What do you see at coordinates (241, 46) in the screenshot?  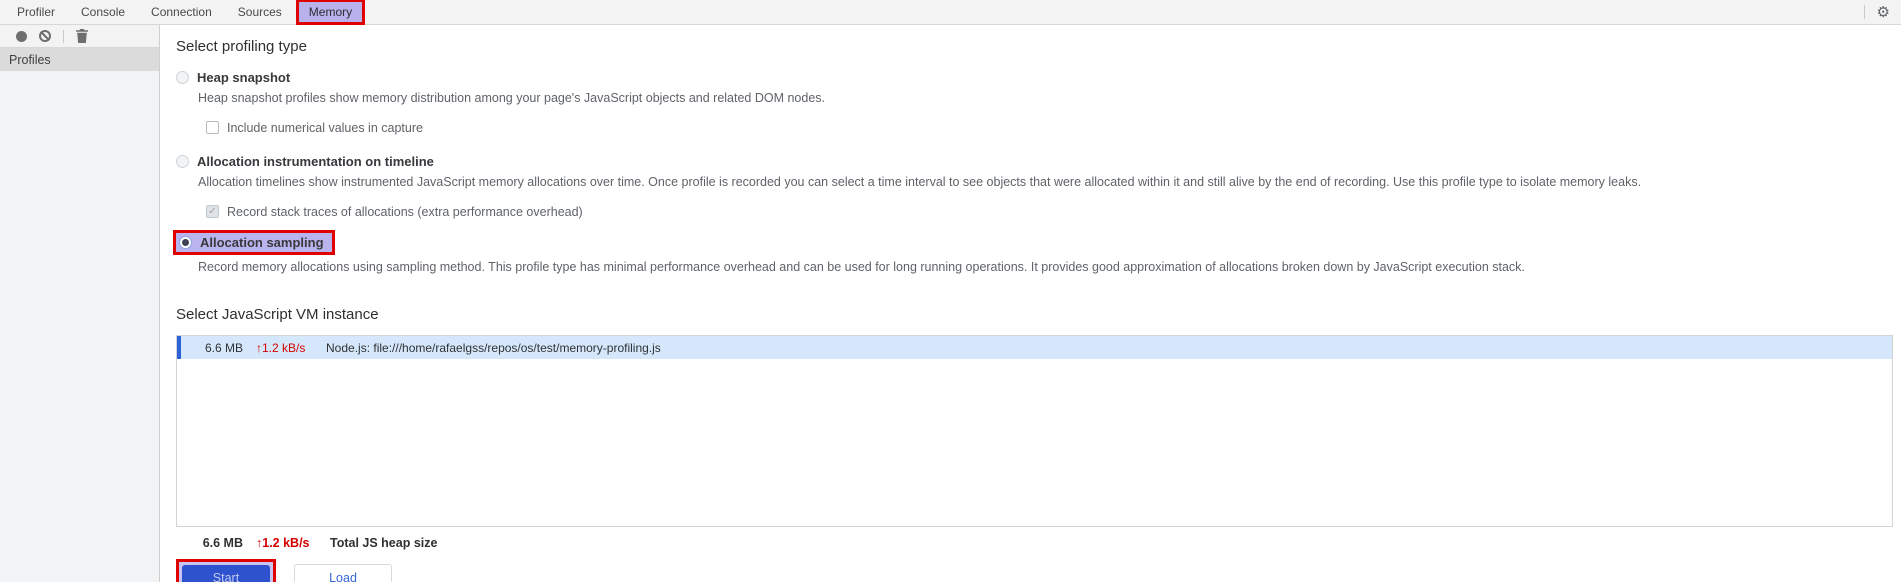 I see `profiling-type-heading: Select profiling type` at bounding box center [241, 46].